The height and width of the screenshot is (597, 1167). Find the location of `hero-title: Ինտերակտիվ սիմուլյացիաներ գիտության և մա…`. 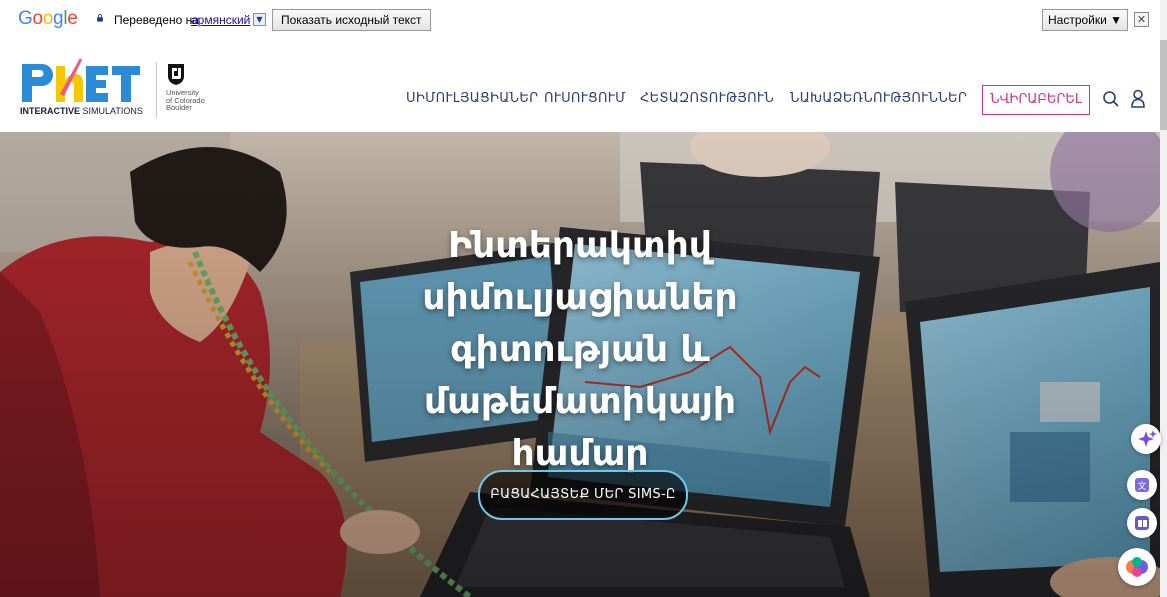

hero-title: Ինտերակտիվ սիմուլյացիաներ գիտության և մա… is located at coordinates (580, 349).